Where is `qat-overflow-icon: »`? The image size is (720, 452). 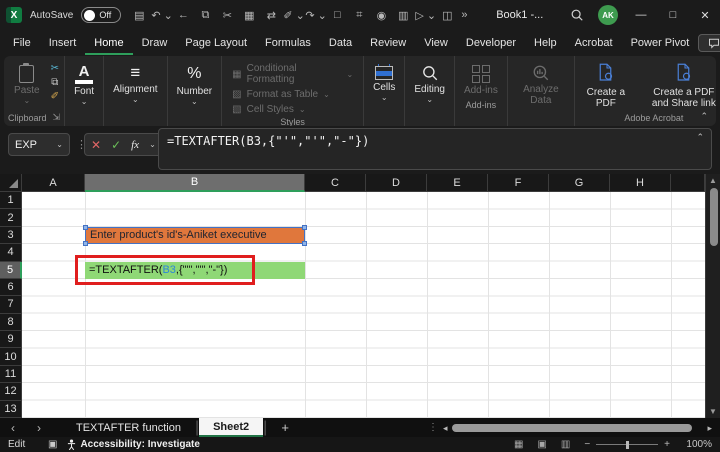
qat-overflow-icon: » is located at coordinates (464, 15).